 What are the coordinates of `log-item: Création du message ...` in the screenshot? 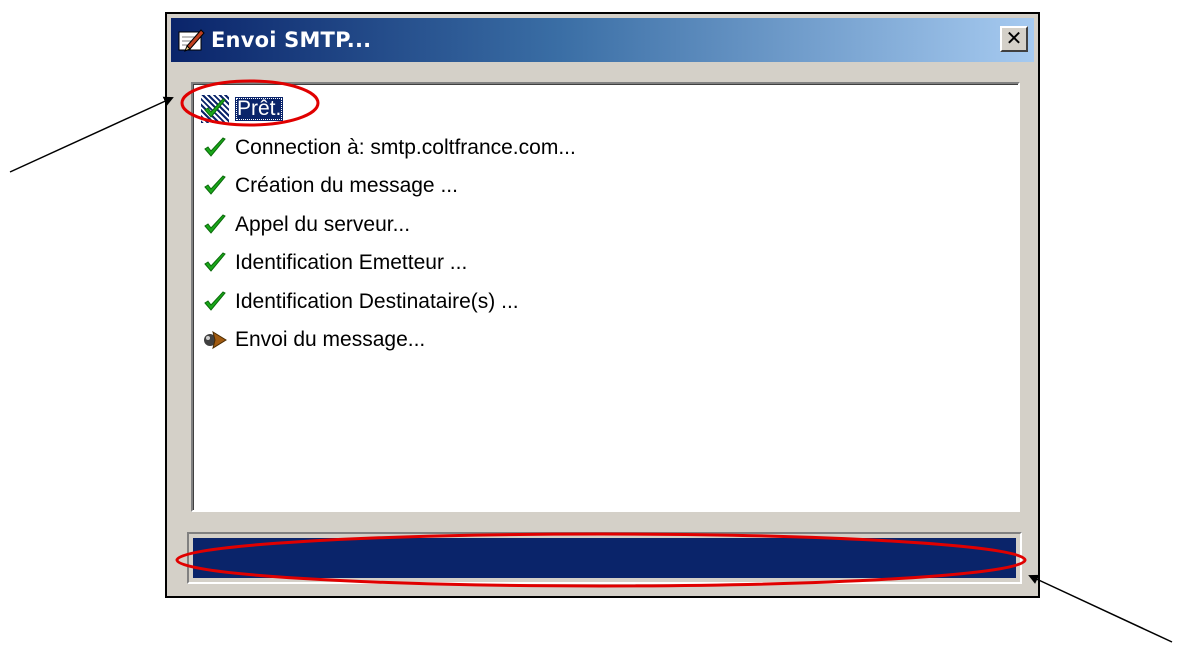 It's located at (388, 186).